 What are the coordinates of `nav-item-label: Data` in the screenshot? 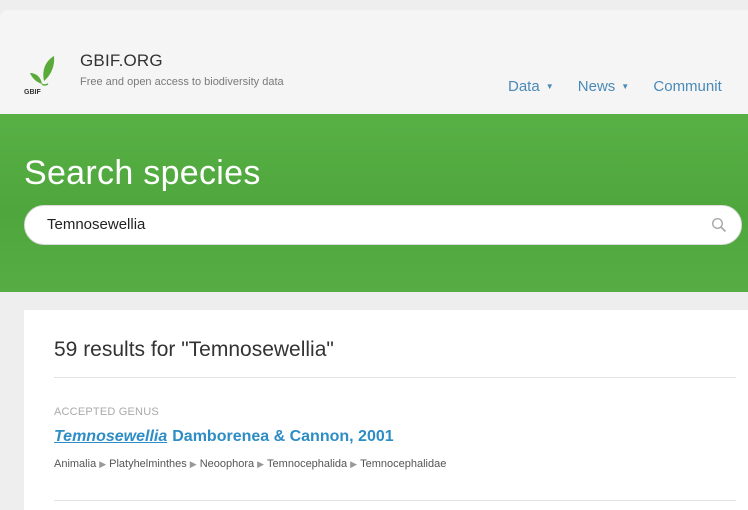 It's located at (524, 86).